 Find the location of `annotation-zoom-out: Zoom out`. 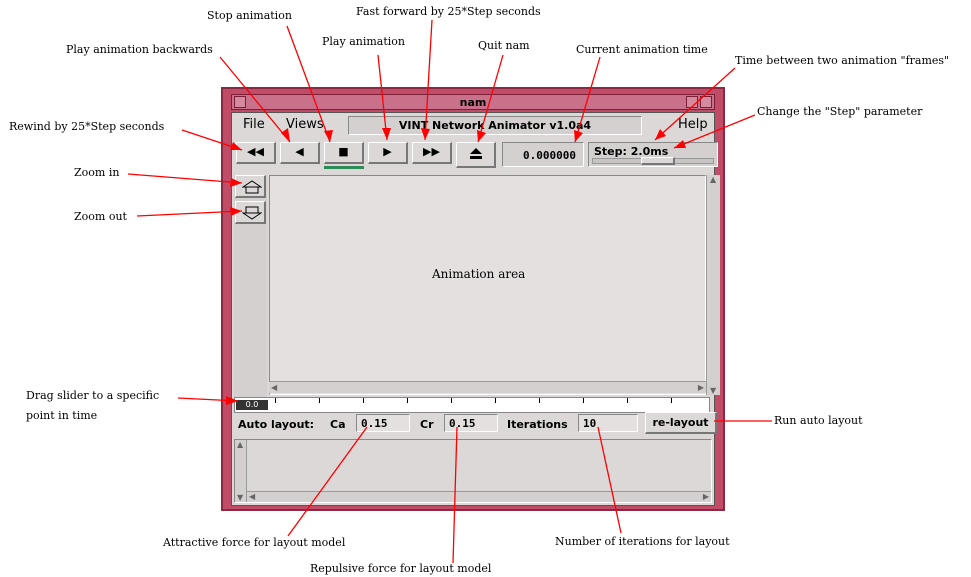

annotation-zoom-out: Zoom out is located at coordinates (100, 216).